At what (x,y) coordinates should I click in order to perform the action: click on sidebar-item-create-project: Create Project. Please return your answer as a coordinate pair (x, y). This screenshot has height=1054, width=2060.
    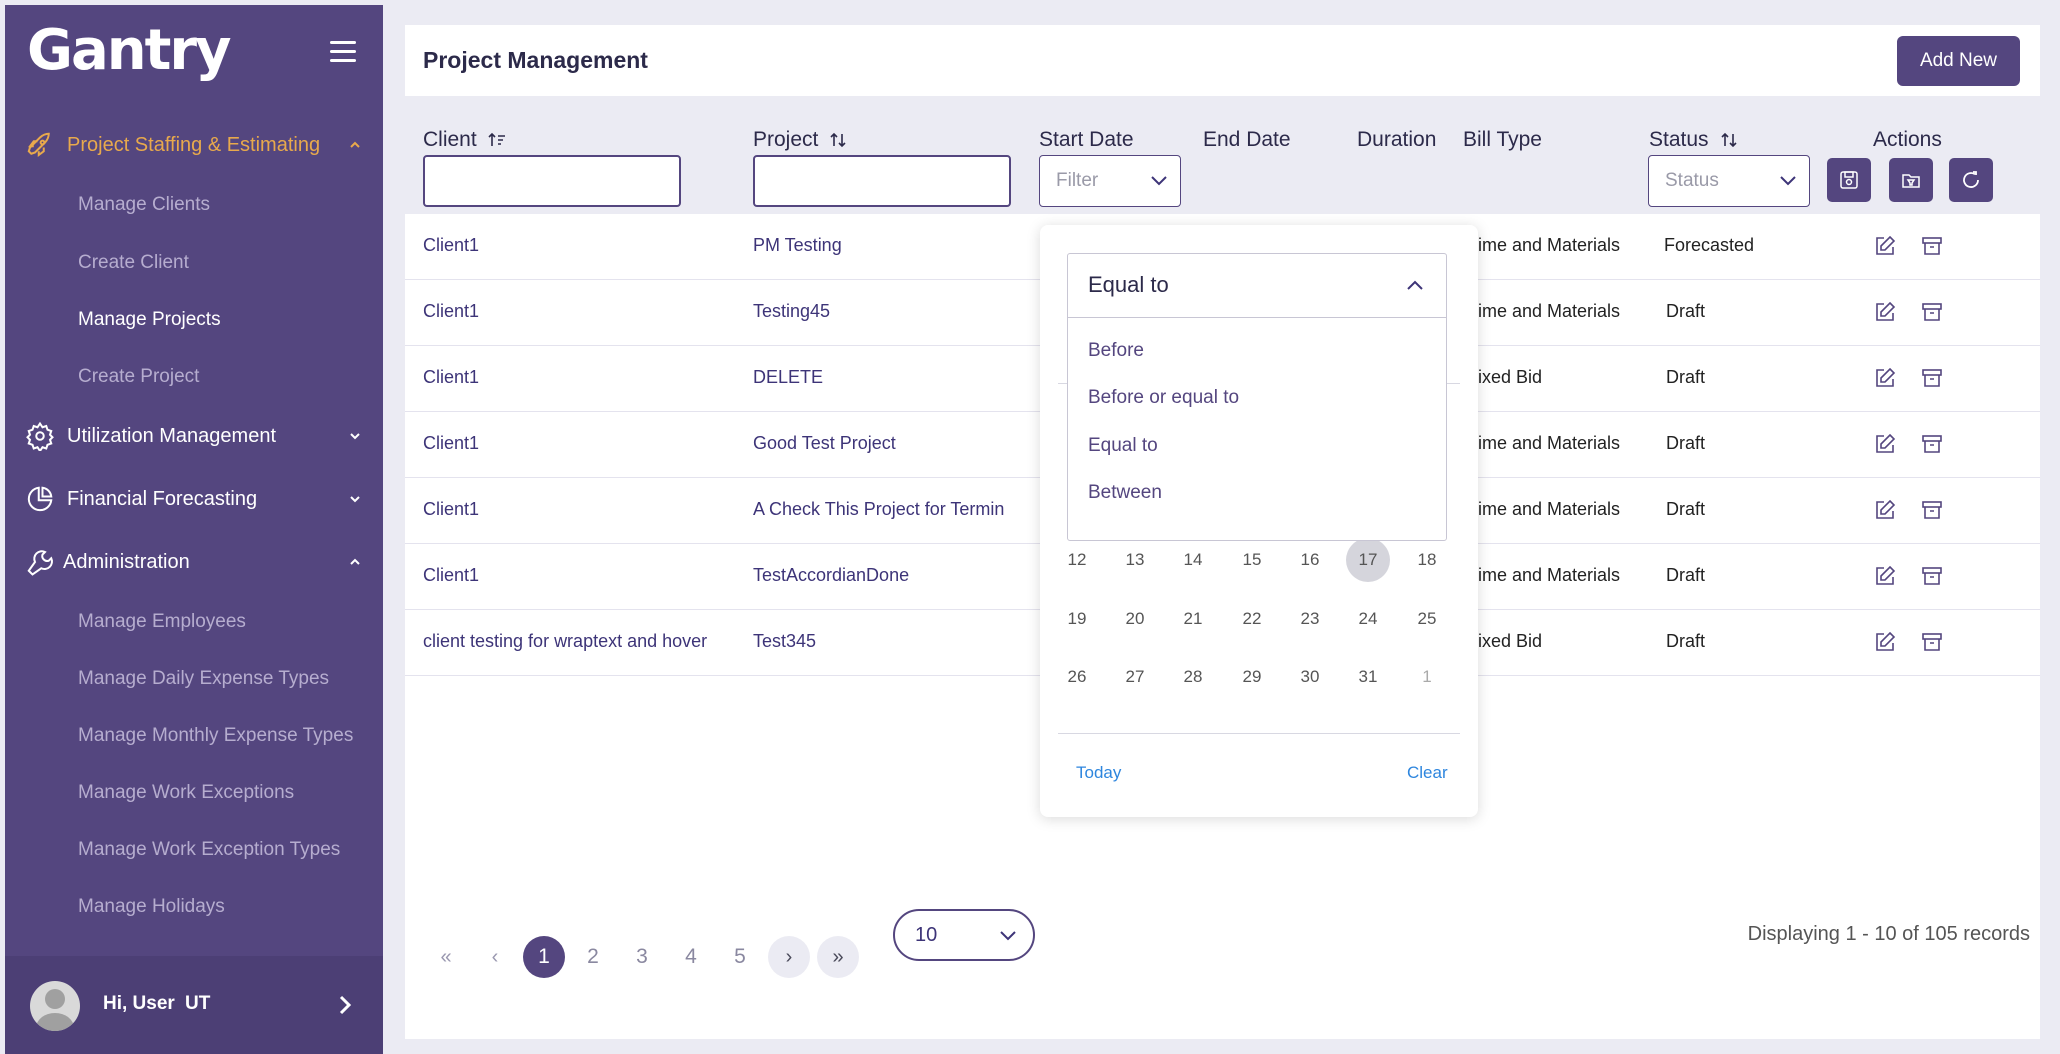
    Looking at the image, I should click on (138, 377).